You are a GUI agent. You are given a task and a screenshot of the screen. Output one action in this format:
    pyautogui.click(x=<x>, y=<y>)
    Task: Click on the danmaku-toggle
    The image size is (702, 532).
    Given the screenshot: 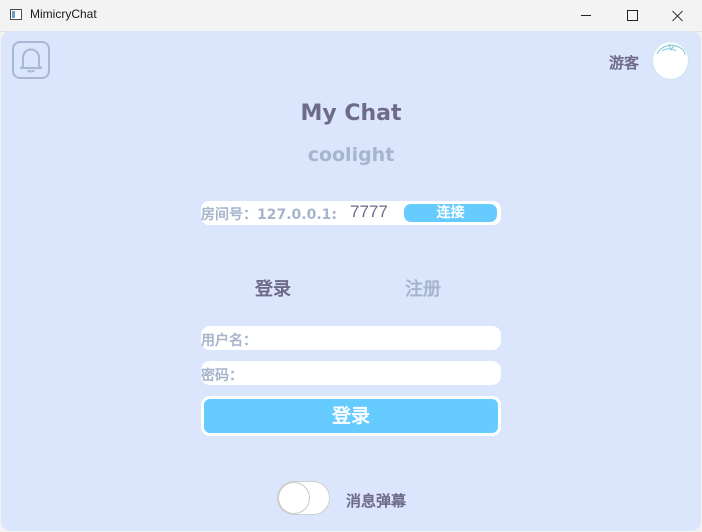 What is the action you would take?
    pyautogui.click(x=303, y=498)
    